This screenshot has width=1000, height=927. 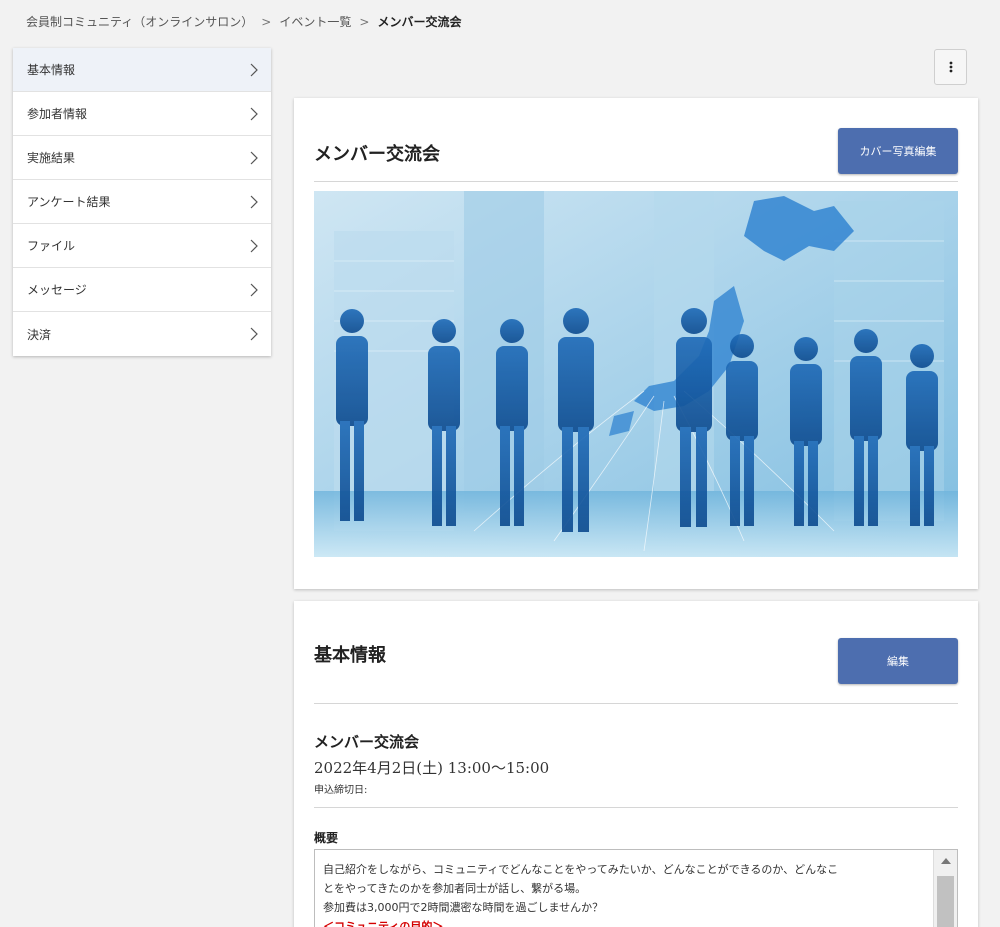 What do you see at coordinates (326, 838) in the screenshot?
I see `summary-label: 概要` at bounding box center [326, 838].